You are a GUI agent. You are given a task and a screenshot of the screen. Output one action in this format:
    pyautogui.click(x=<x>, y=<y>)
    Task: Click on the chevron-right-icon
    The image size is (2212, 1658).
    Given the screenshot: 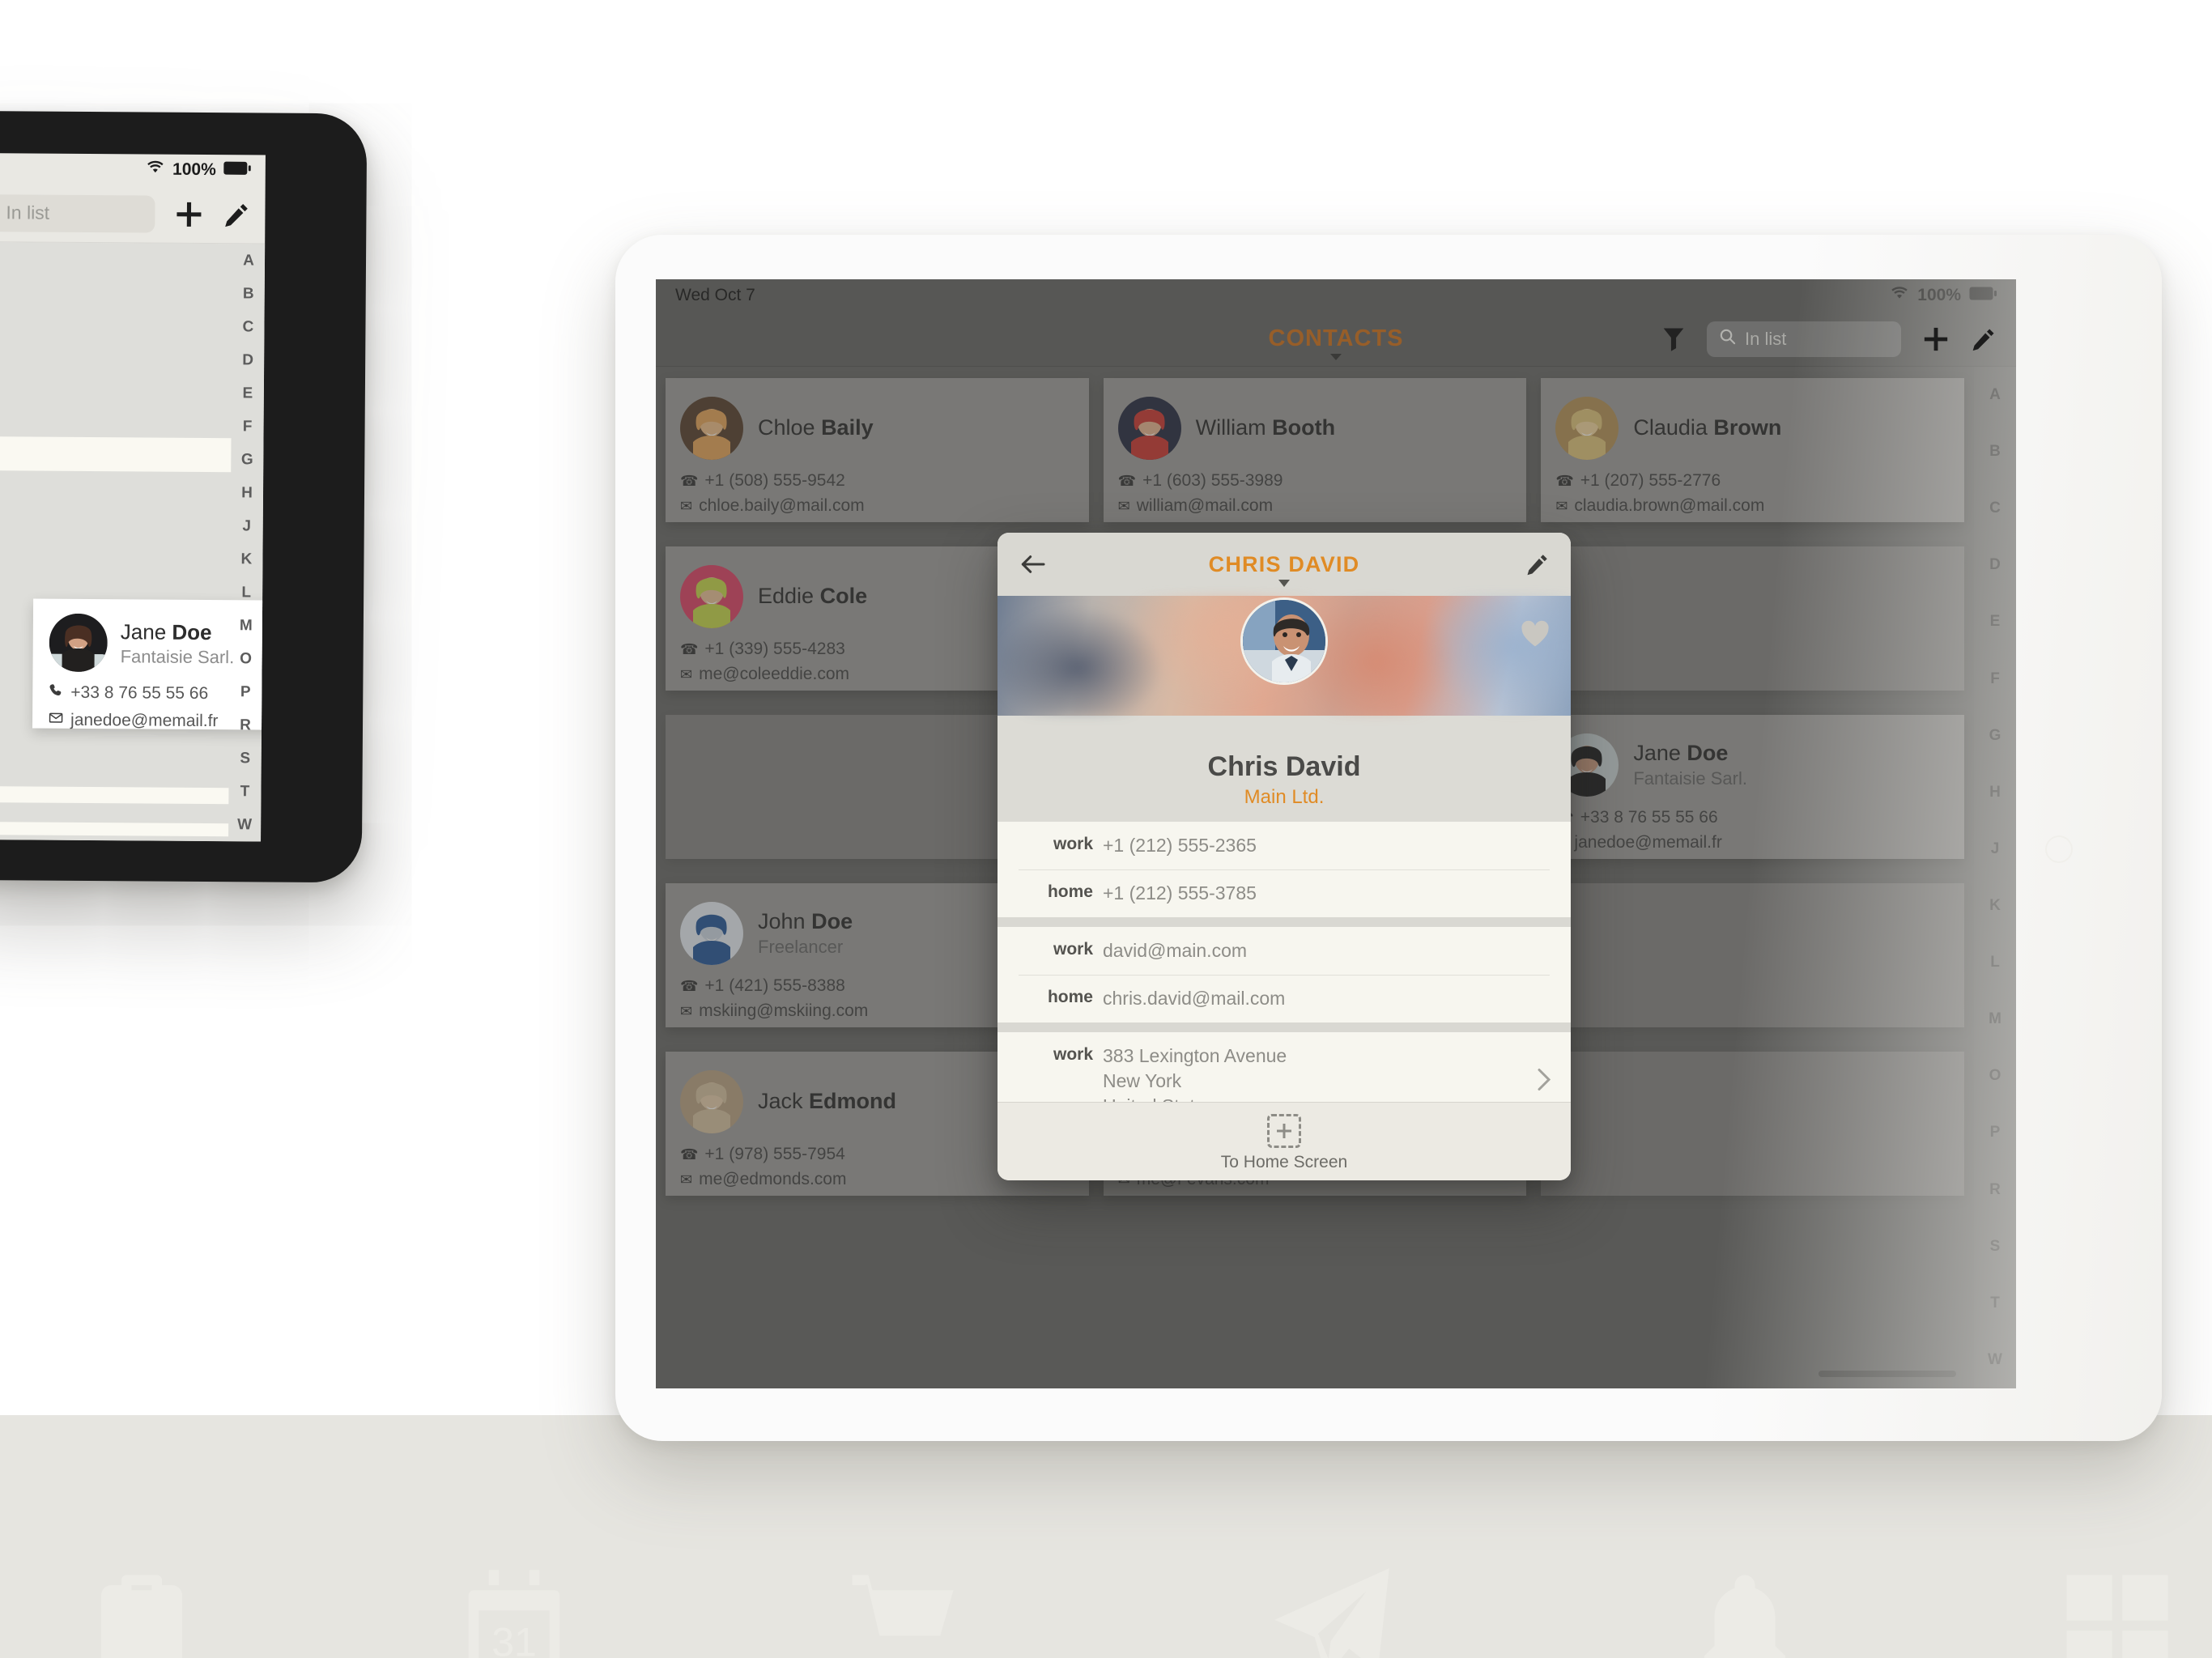 What is the action you would take?
    pyautogui.click(x=1544, y=1081)
    